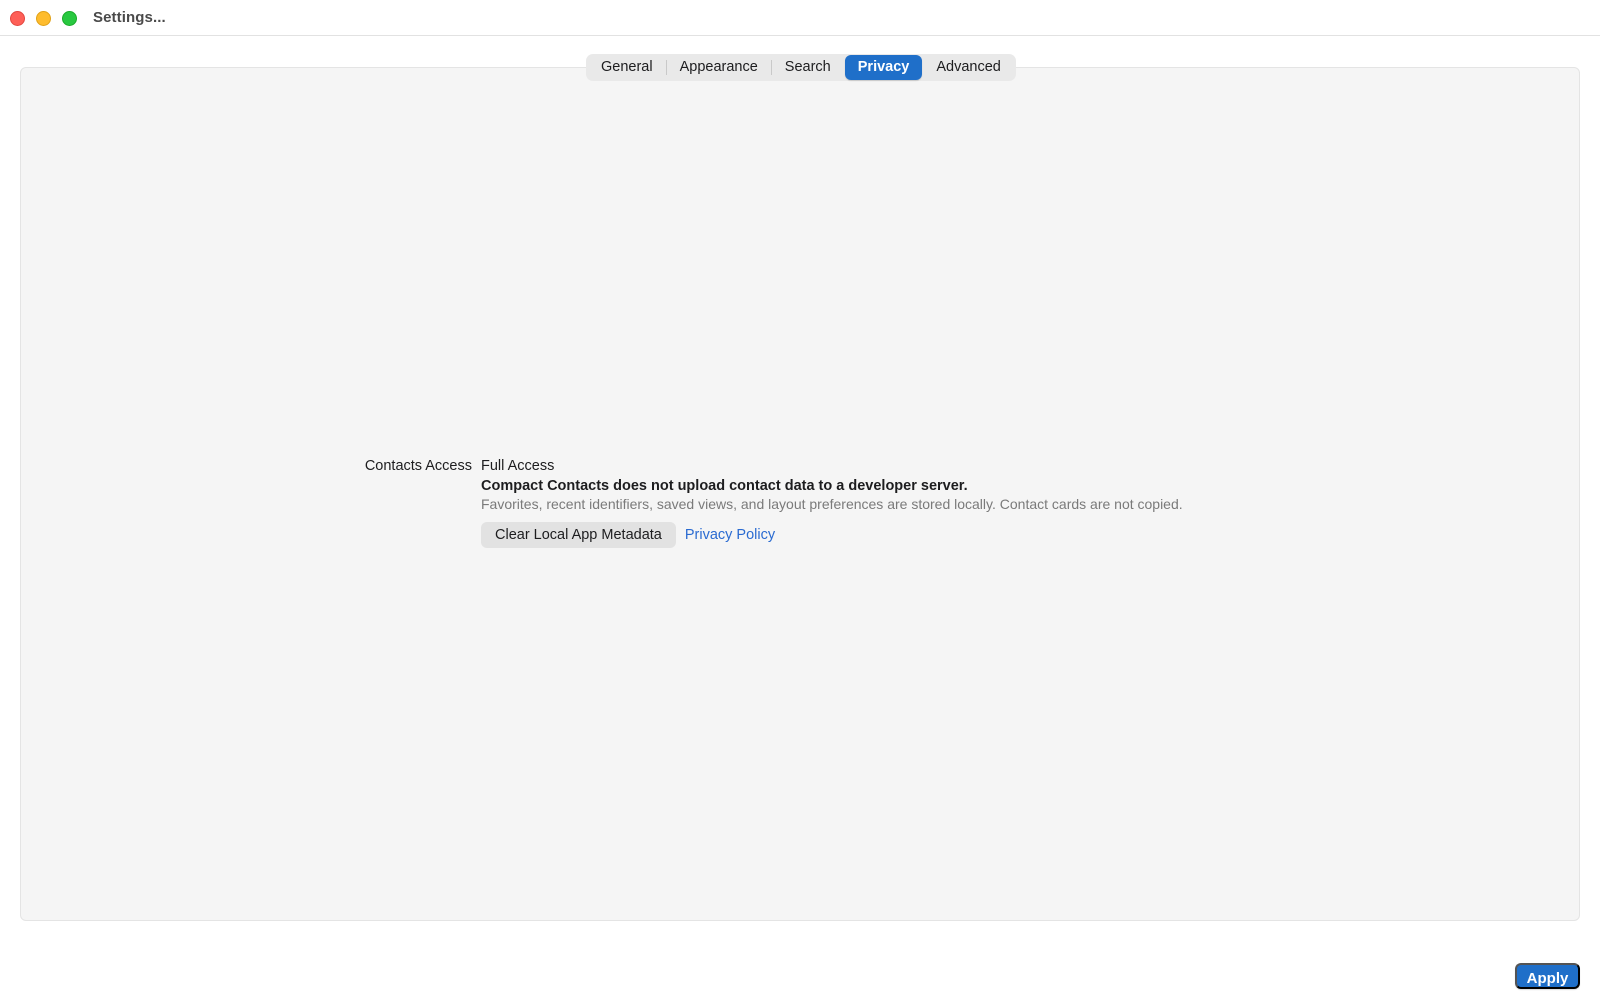 Image resolution: width=1600 pixels, height=1000 pixels. I want to click on apply-button: Apply, so click(1547, 976).